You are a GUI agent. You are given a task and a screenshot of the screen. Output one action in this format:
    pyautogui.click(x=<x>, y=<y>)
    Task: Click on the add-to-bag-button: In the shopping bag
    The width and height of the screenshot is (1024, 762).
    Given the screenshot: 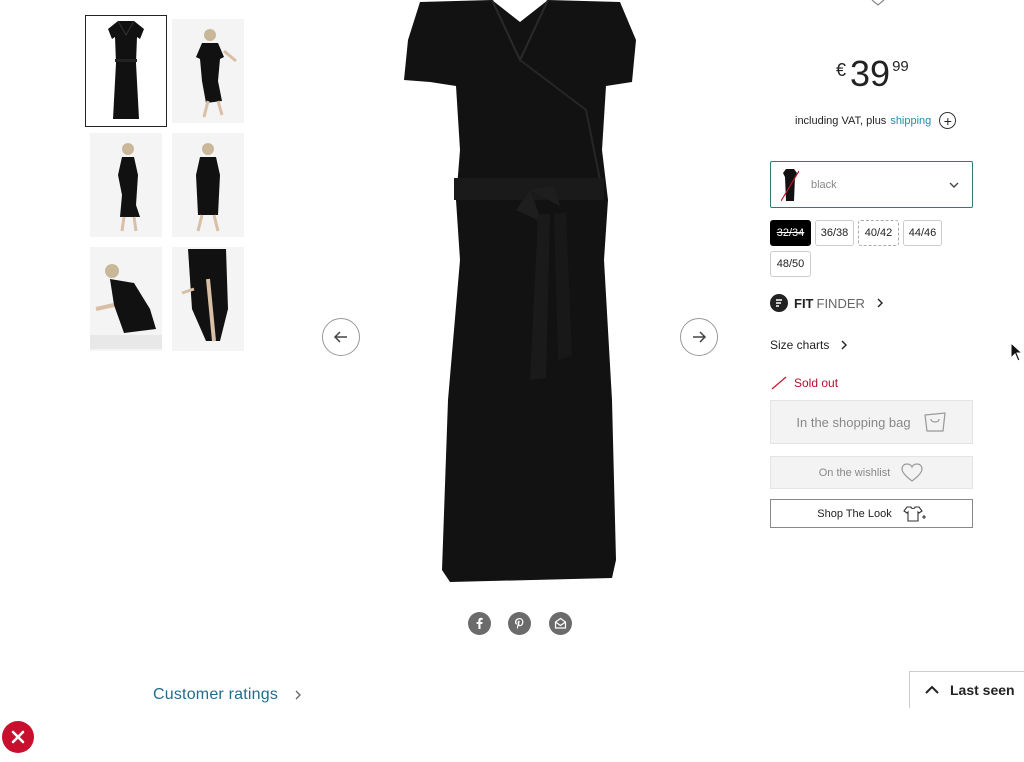 What is the action you would take?
    pyautogui.click(x=871, y=422)
    